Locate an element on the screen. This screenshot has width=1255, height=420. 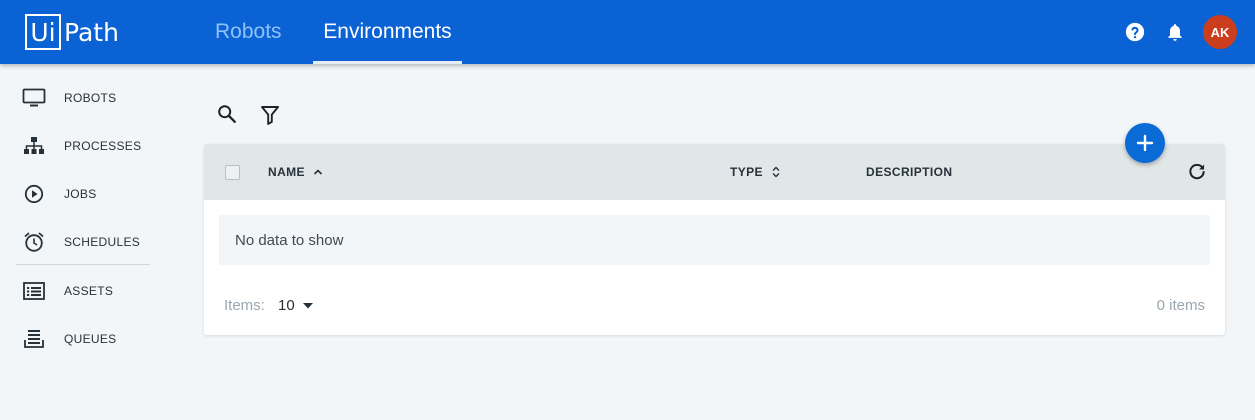
tab-environments: Environments is located at coordinates (387, 32).